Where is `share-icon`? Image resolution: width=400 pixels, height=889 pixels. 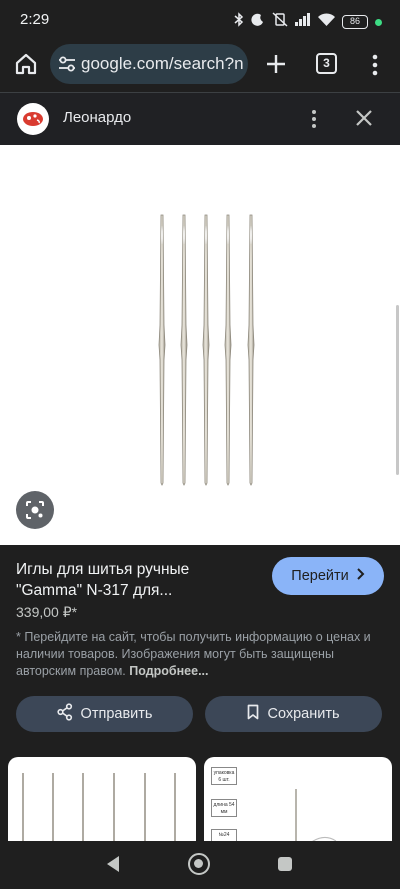 share-icon is located at coordinates (64, 714).